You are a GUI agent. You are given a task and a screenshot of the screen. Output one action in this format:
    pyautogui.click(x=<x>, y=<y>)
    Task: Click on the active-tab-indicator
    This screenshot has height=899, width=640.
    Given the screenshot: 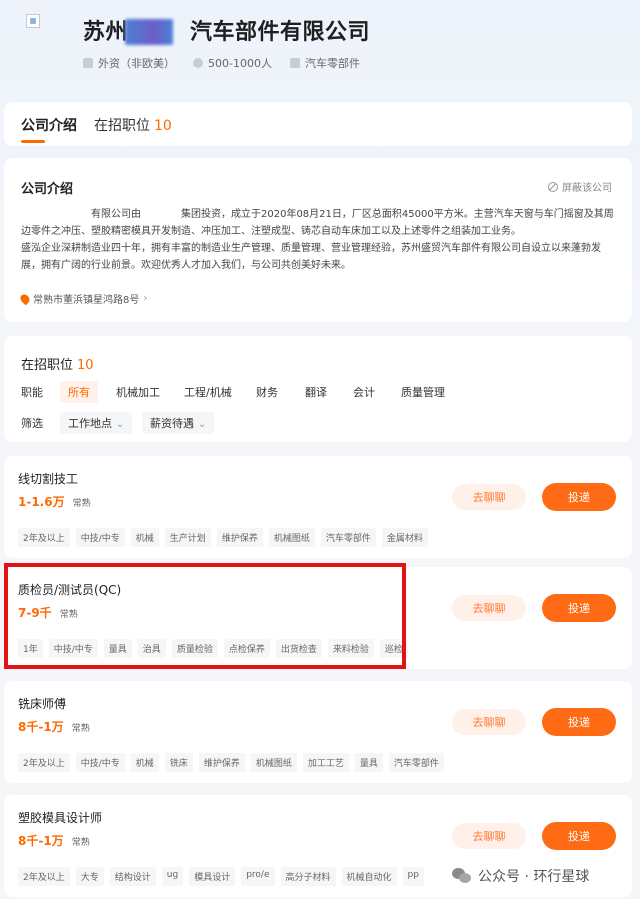 What is the action you would take?
    pyautogui.click(x=33, y=141)
    